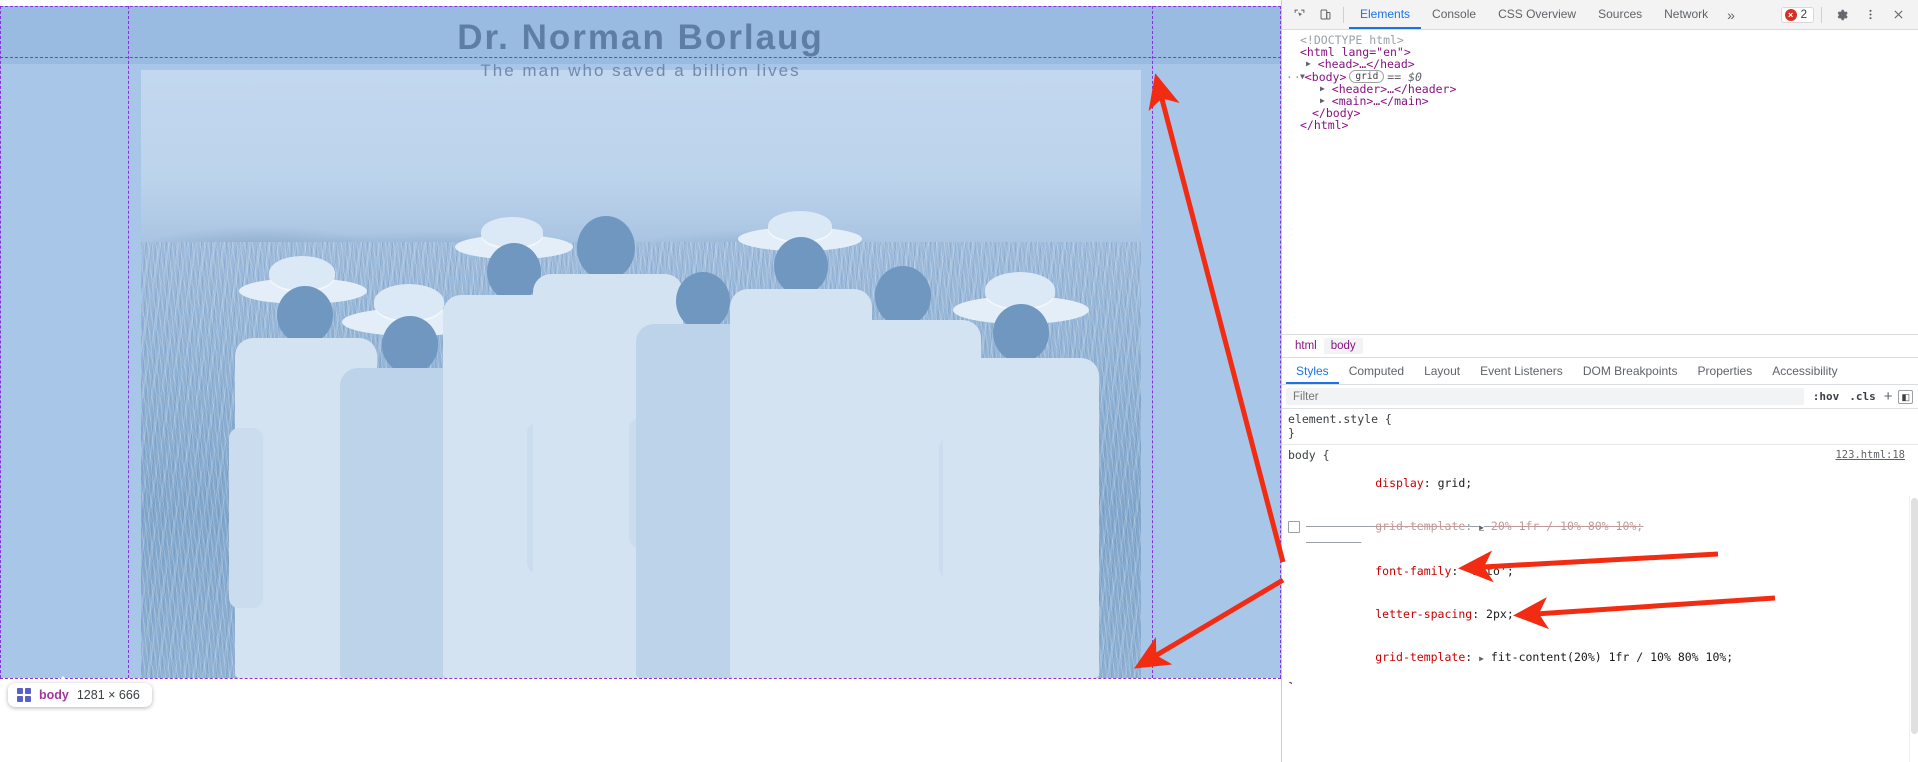 The height and width of the screenshot is (762, 1918). I want to click on gear-icon, so click(1842, 15).